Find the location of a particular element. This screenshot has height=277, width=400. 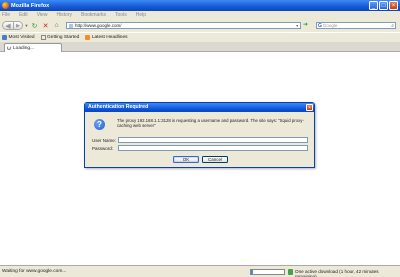

loading-spinner-icon is located at coordinates (9, 48).